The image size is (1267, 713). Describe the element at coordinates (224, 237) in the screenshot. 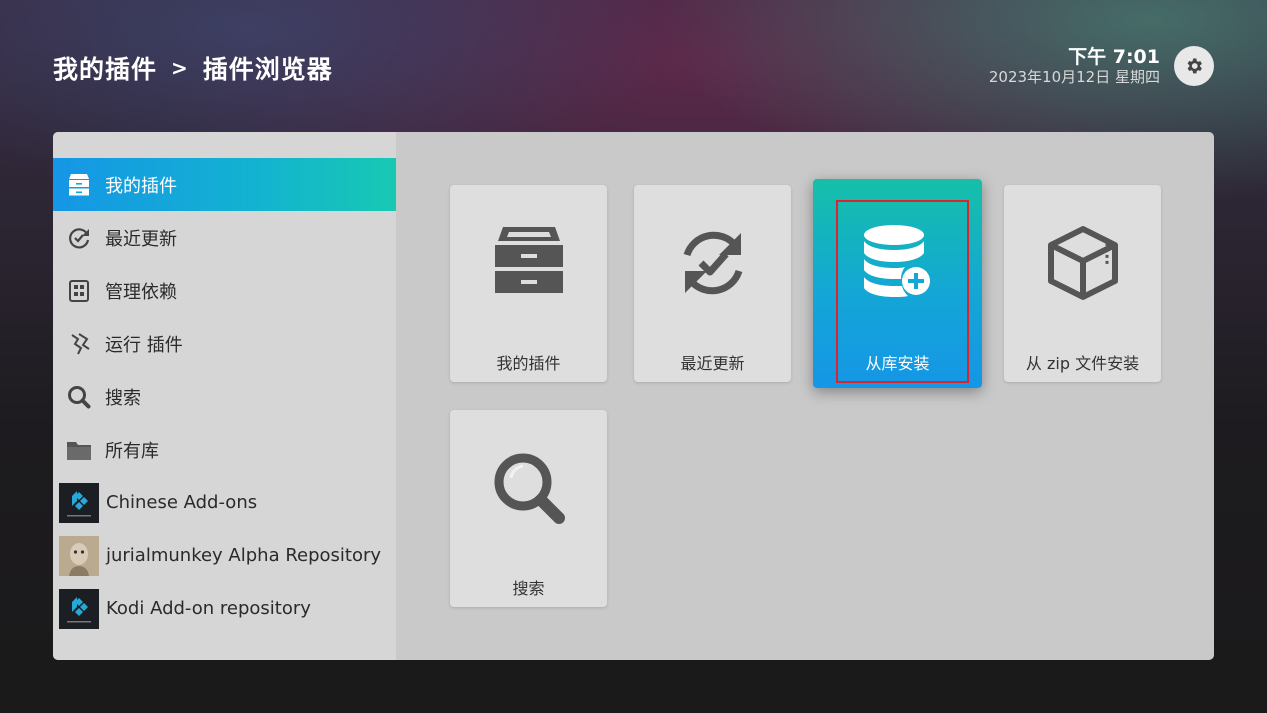

I see `sidebar-item-recent-updates: 最近更新` at that location.